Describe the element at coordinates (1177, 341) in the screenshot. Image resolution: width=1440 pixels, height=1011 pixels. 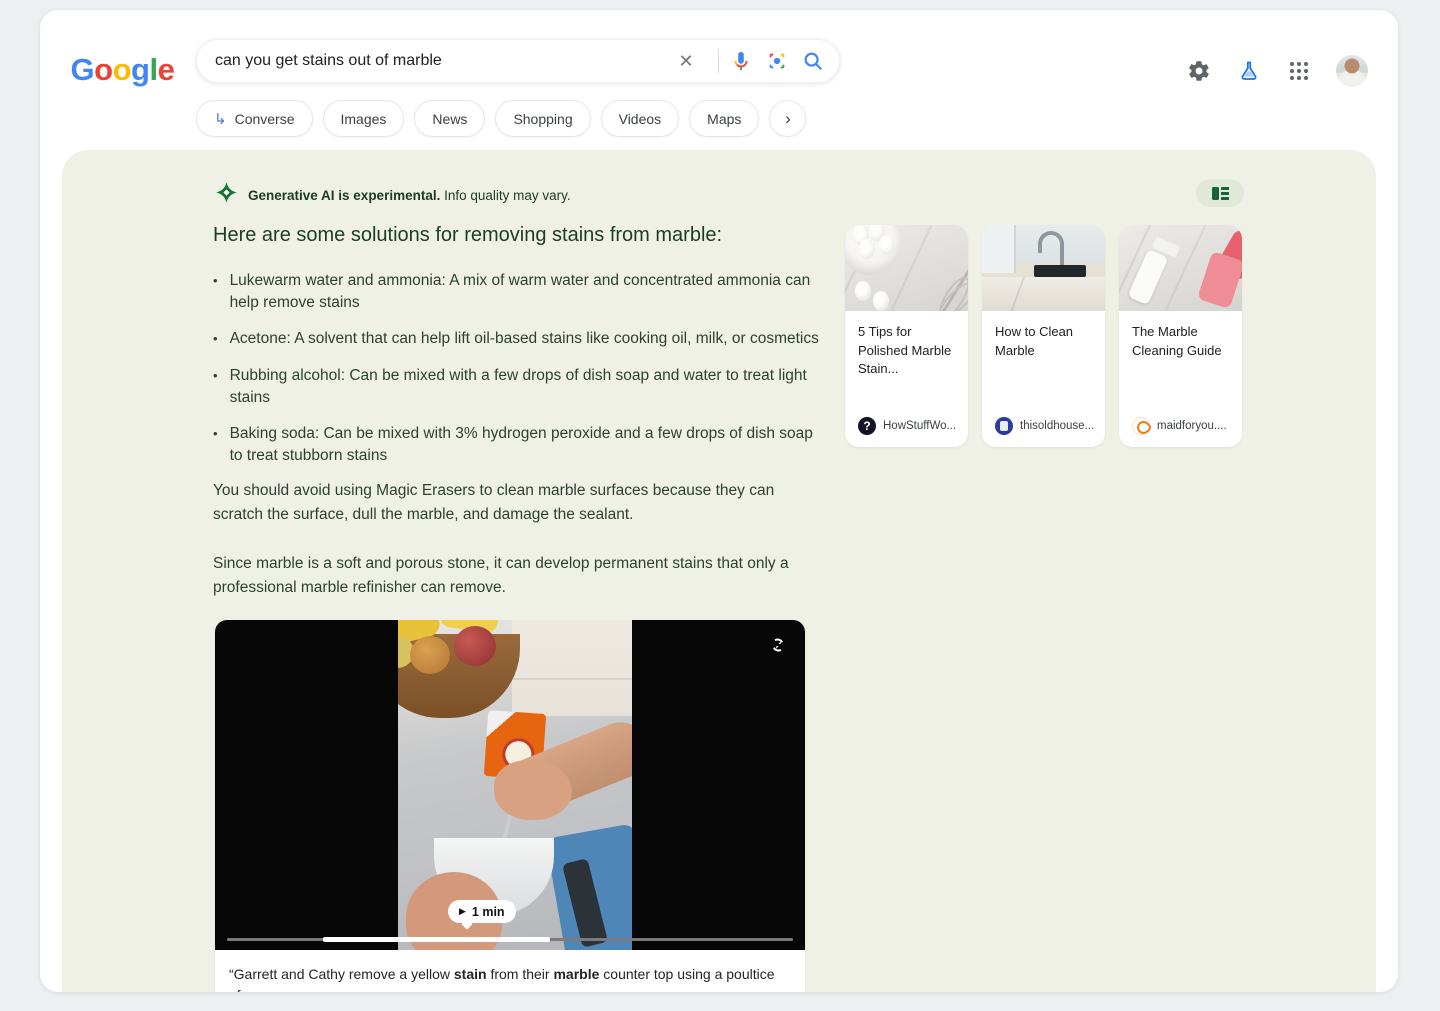
I see `card-title: The Marble Cleaning Guide` at that location.